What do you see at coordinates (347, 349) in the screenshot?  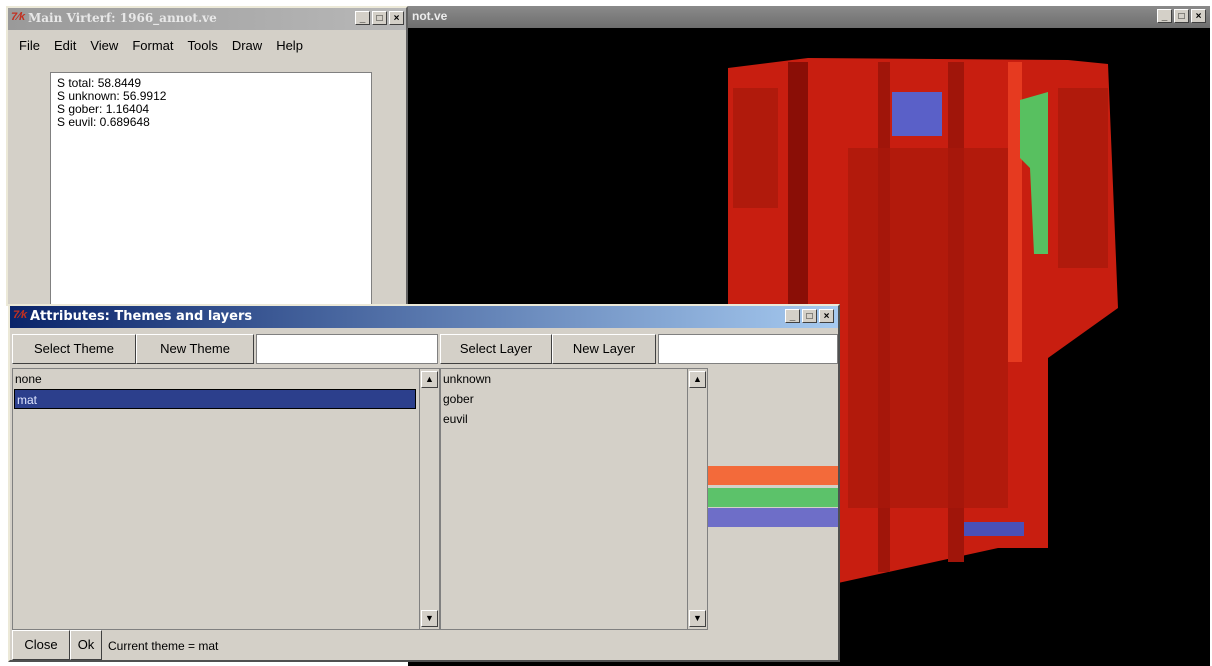 I see `theme-name-input` at bounding box center [347, 349].